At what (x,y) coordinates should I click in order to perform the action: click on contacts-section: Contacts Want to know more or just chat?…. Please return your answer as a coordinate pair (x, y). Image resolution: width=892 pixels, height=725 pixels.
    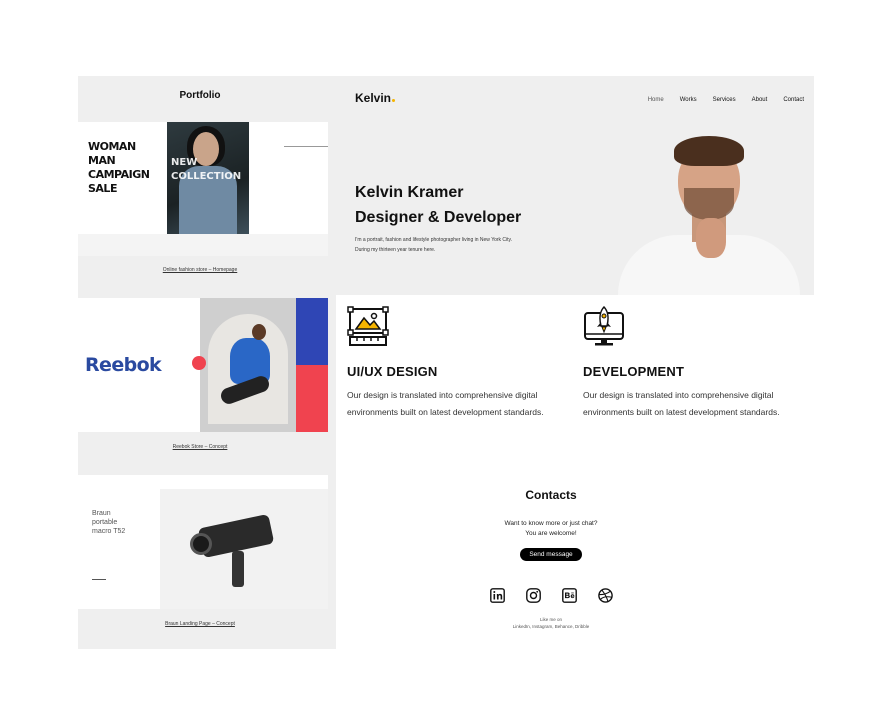
    Looking at the image, I should click on (551, 559).